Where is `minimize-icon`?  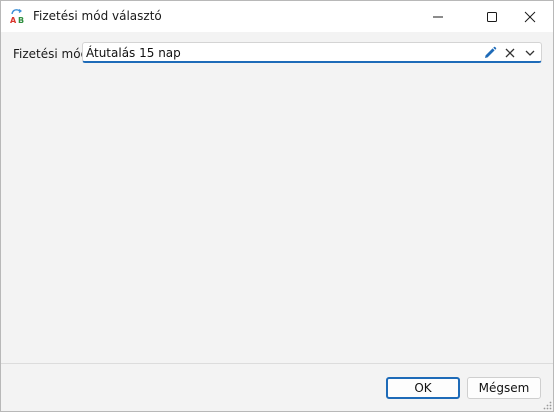 minimize-icon is located at coordinates (438, 16).